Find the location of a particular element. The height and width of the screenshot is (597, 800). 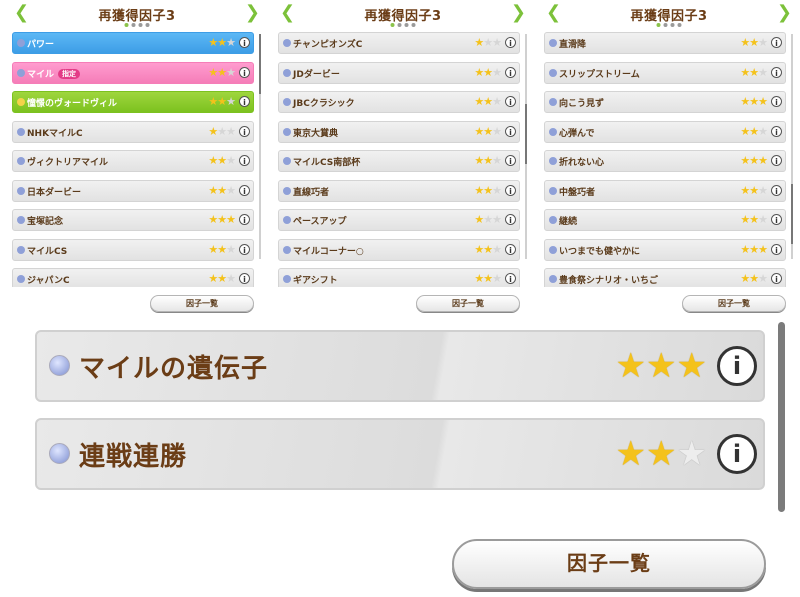

factor-row: ギアシフト ★★★ i is located at coordinates (399, 277).